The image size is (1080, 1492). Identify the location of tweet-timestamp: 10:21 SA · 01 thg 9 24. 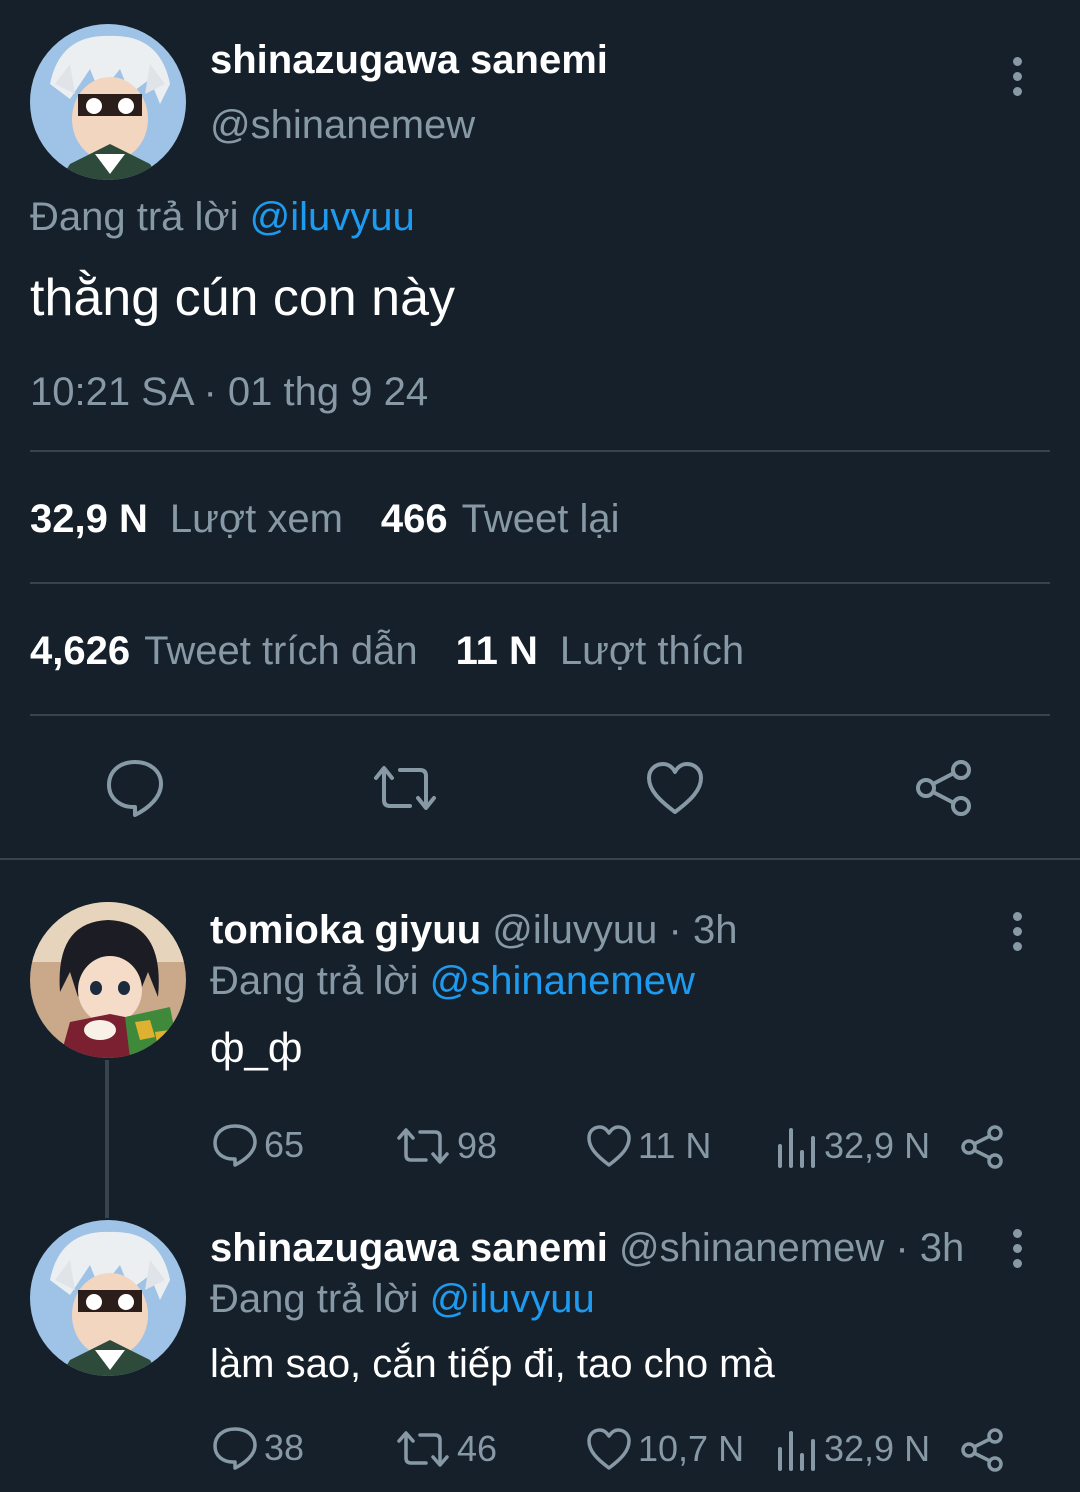
(229, 392).